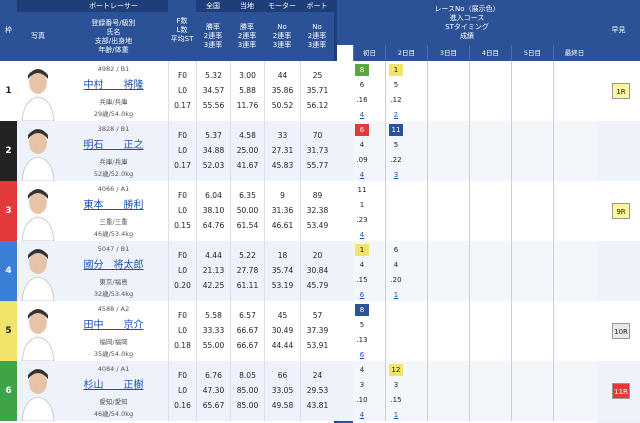  I want to click on racer-age-weight: 46歳/53.4kg, so click(113, 234).